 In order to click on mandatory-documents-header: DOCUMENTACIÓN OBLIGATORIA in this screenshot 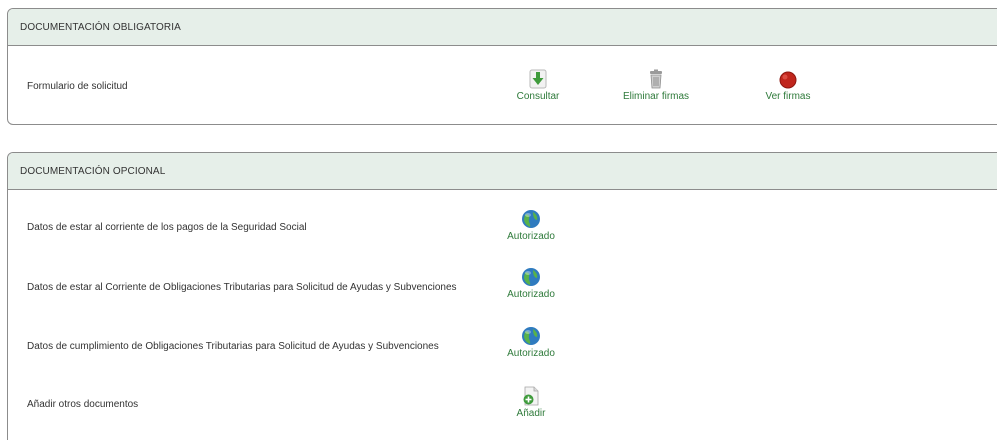, I will do `click(502, 27)`.